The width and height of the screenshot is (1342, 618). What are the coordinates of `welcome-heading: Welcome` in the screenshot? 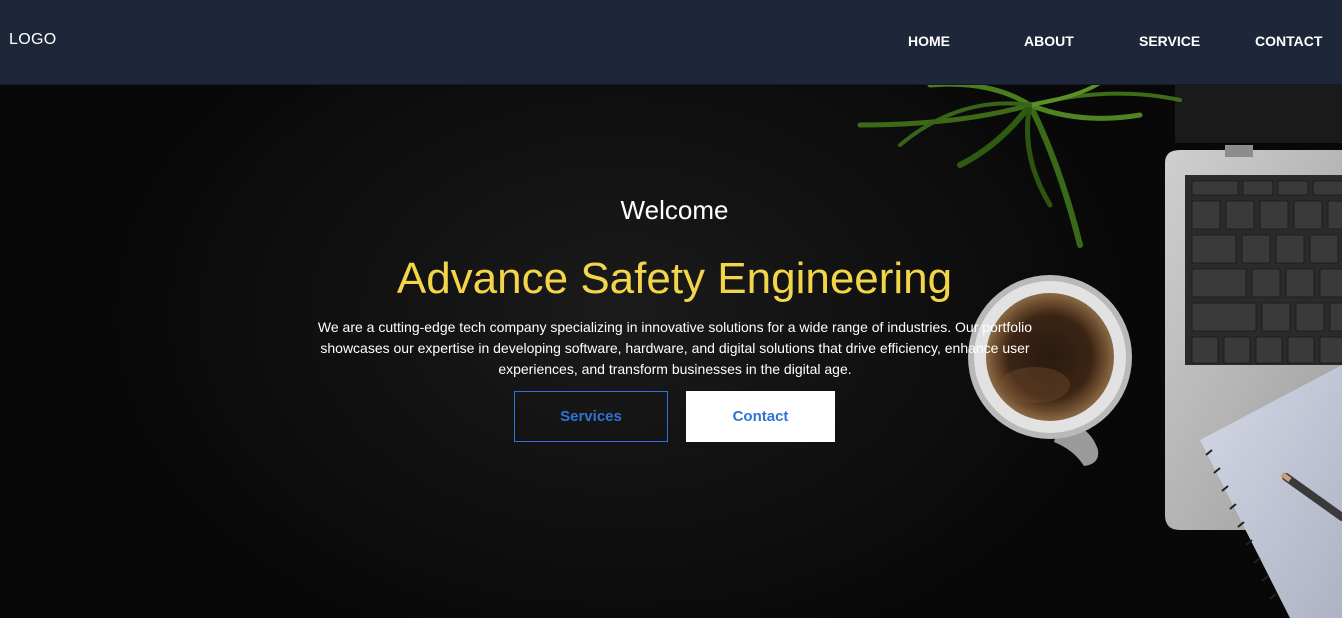 It's located at (674, 210).